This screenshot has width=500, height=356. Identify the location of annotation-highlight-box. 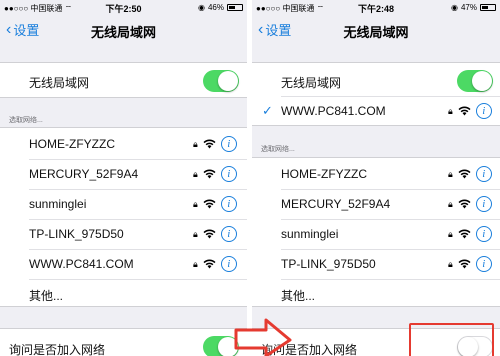
(451, 339).